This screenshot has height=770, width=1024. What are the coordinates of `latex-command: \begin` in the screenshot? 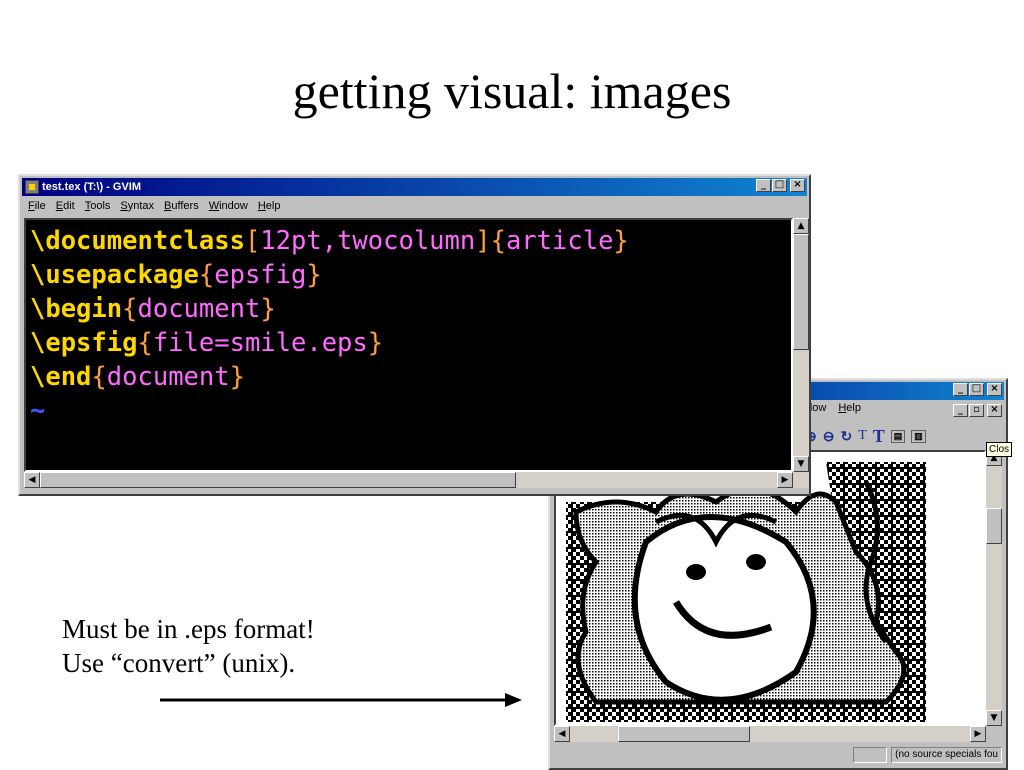 It's located at (76, 309).